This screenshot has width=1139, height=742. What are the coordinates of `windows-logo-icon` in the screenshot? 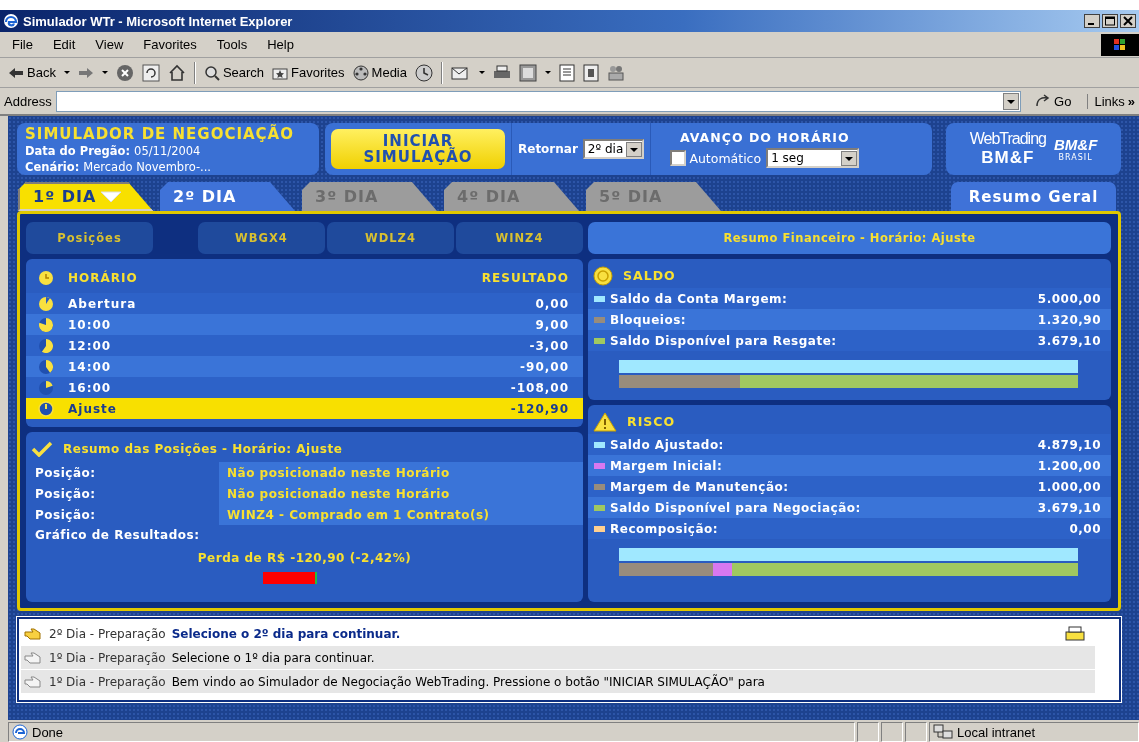 It's located at (1120, 44).